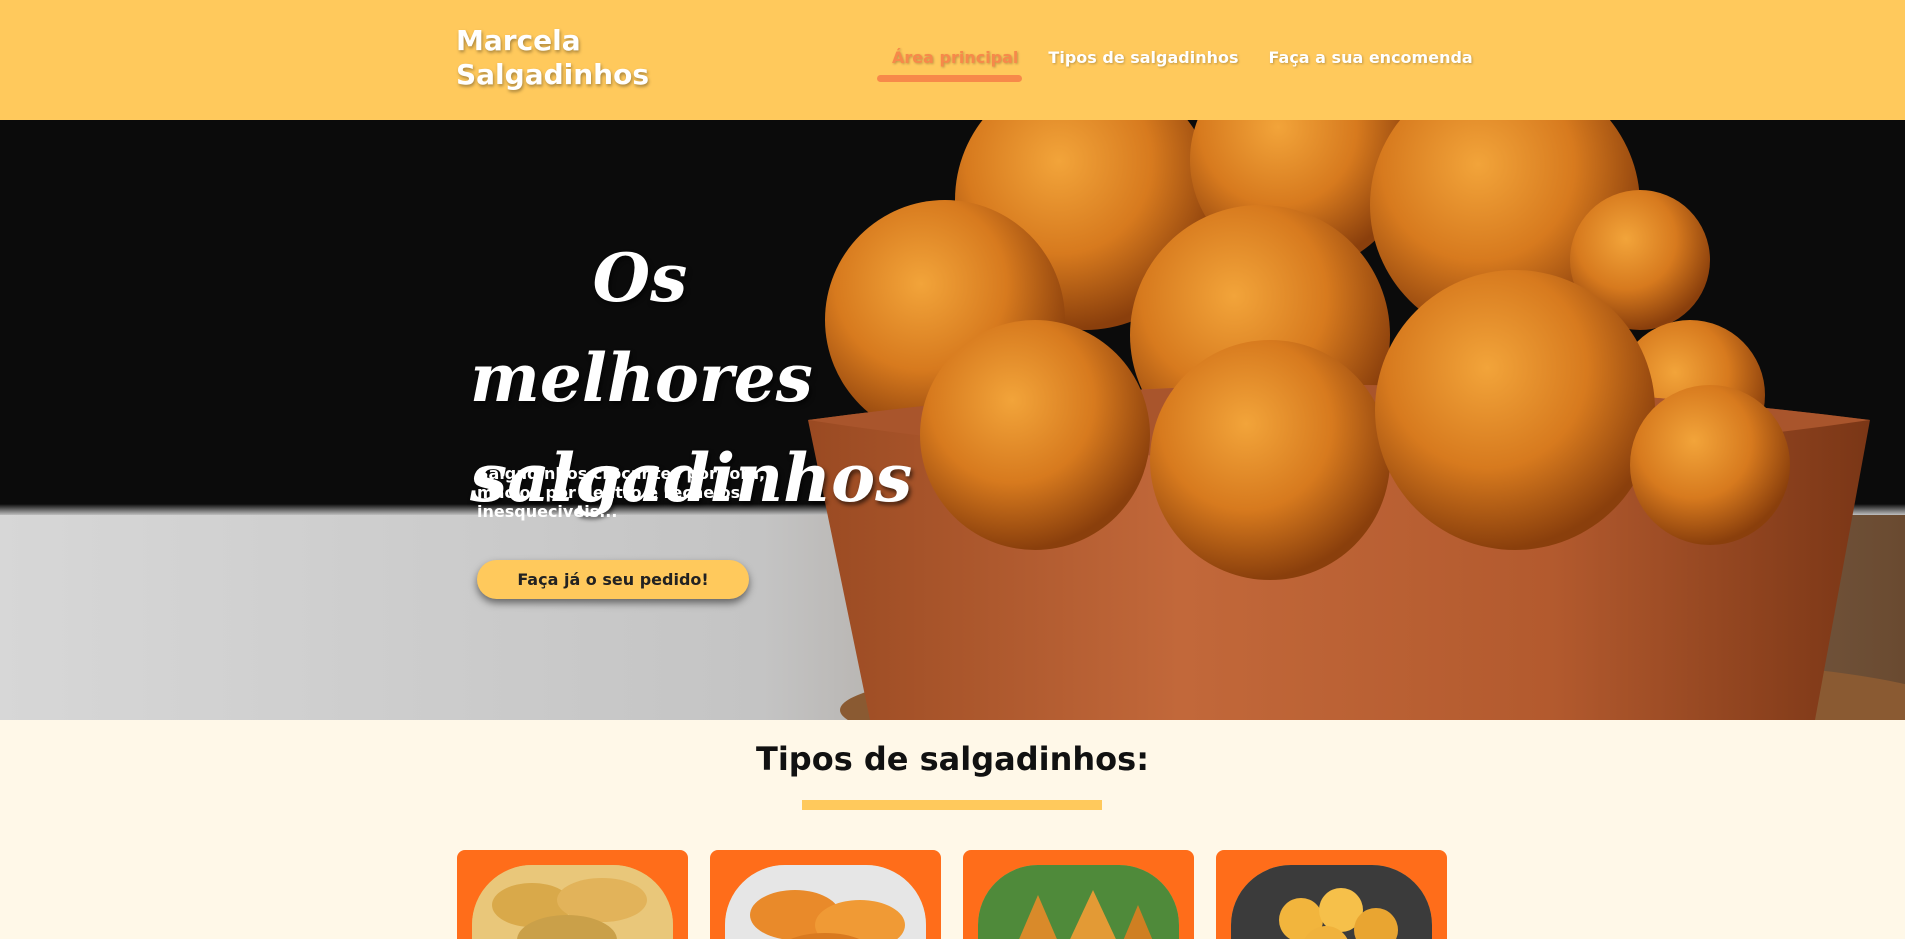 The image size is (1905, 939). Describe the element at coordinates (955, 57) in the screenshot. I see `nav-item-area-principal: Área principal` at that location.